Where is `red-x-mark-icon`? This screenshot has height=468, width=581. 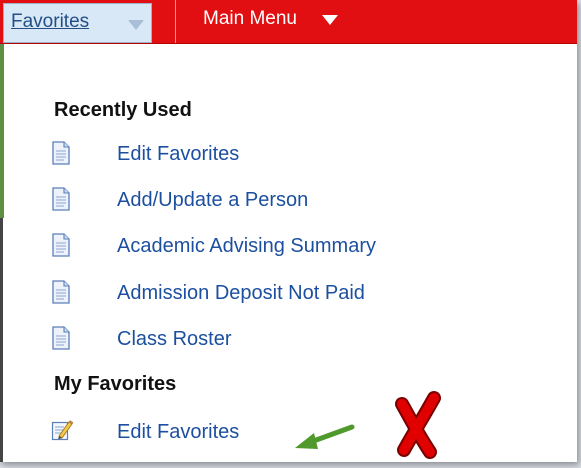 red-x-mark-icon is located at coordinates (418, 425).